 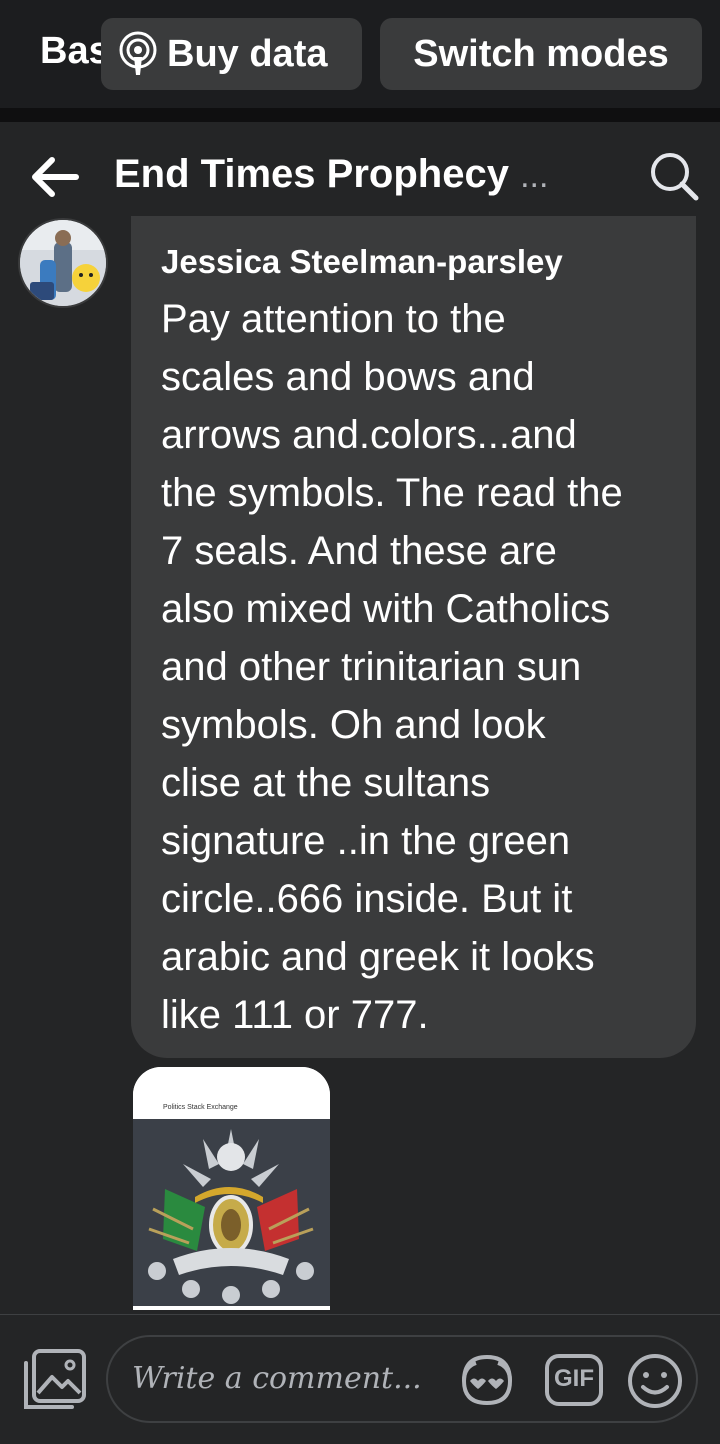 I want to click on avatar, so click(x=63, y=263).